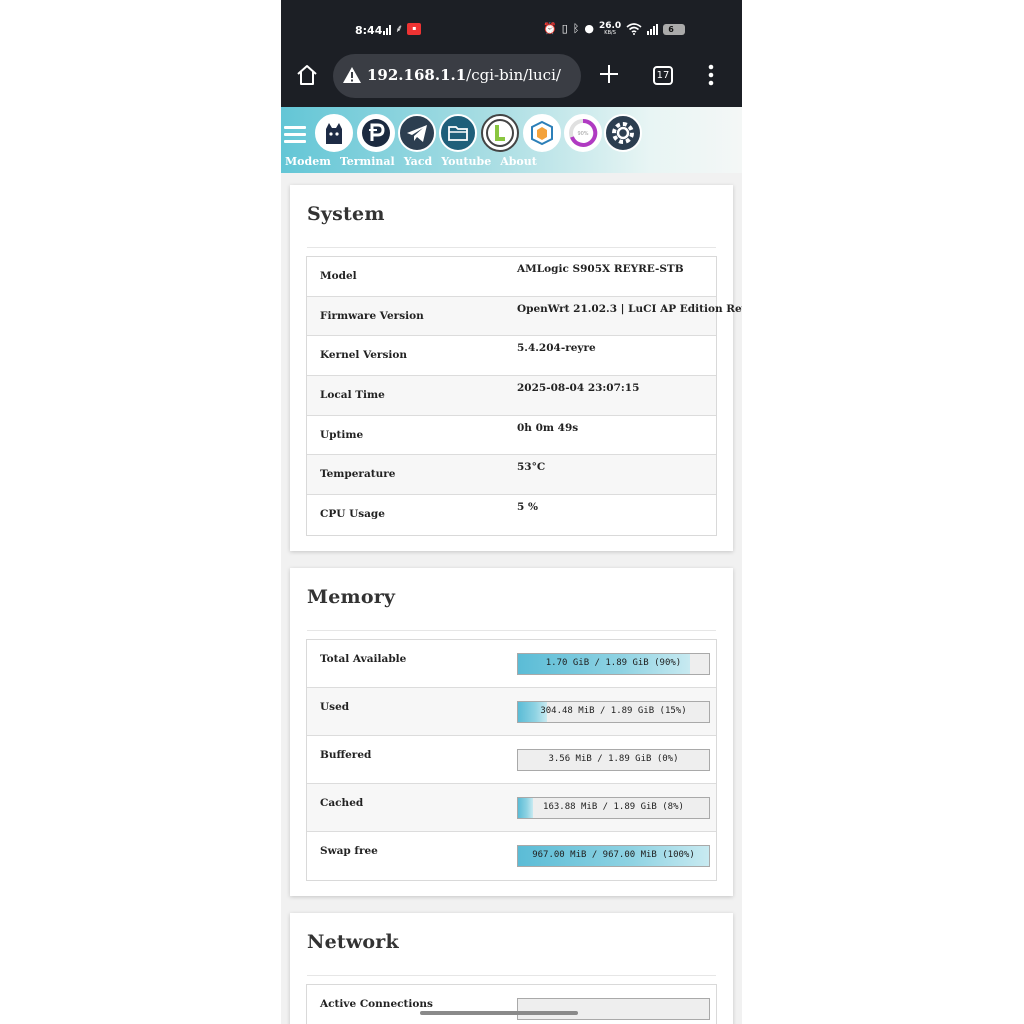  What do you see at coordinates (653, 29) in the screenshot?
I see `cell-signal-icon` at bounding box center [653, 29].